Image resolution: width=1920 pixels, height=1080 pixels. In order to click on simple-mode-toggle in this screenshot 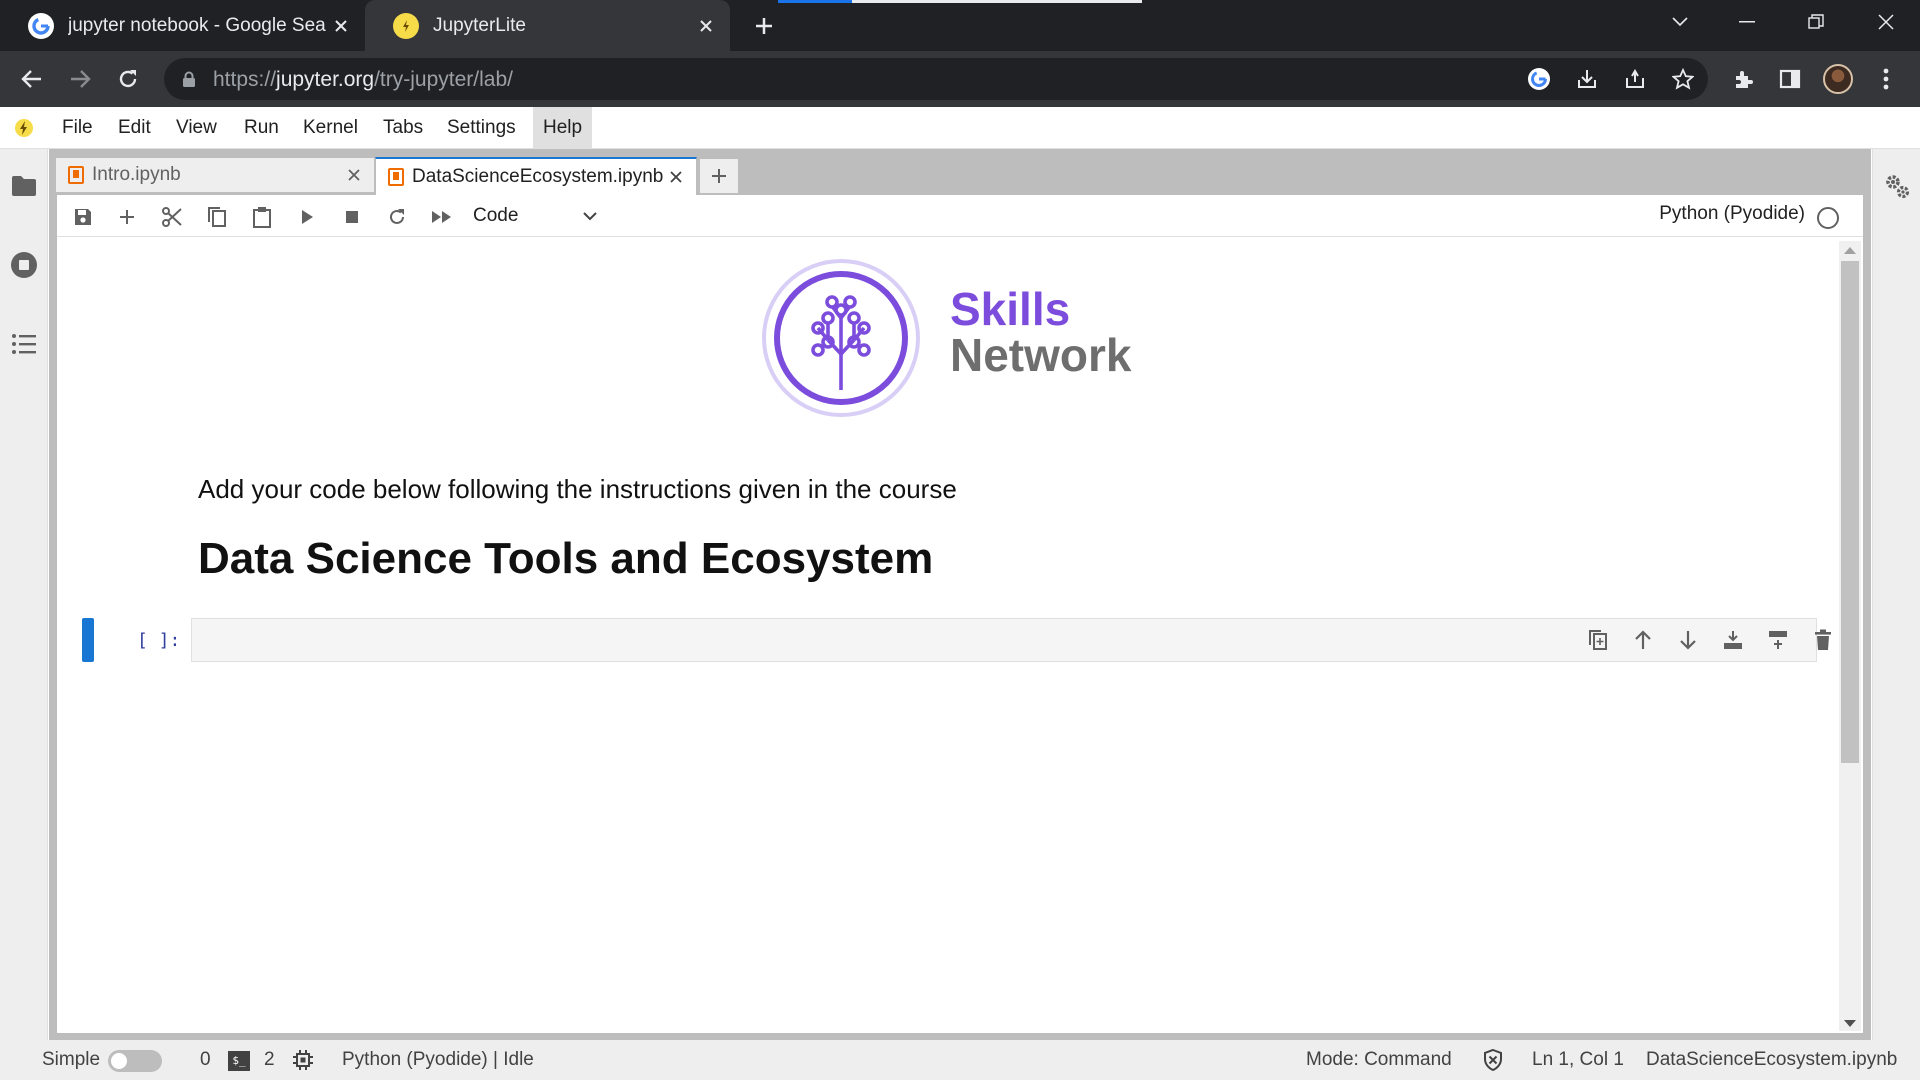, I will do `click(135, 1061)`.